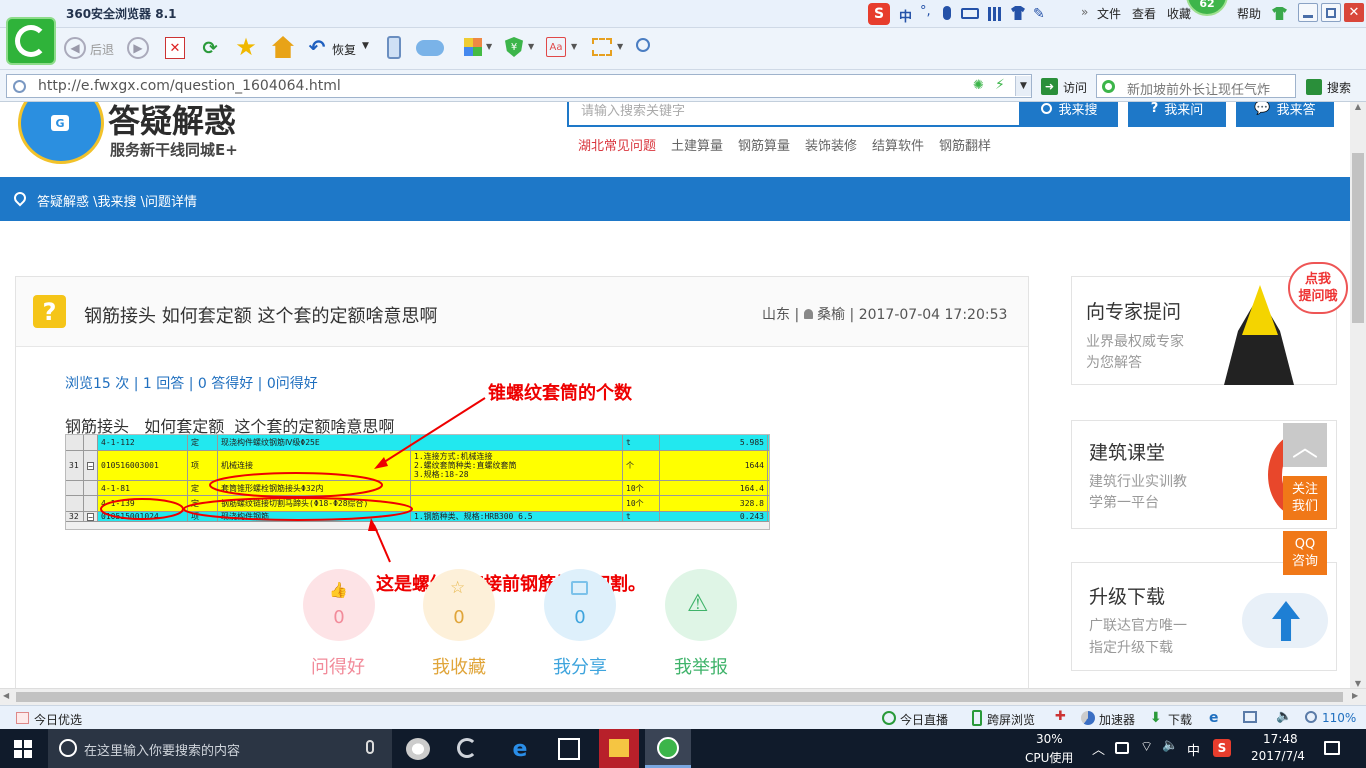  What do you see at coordinates (1193, 749) in the screenshot?
I see `tray-ime-label: 中` at bounding box center [1193, 749].